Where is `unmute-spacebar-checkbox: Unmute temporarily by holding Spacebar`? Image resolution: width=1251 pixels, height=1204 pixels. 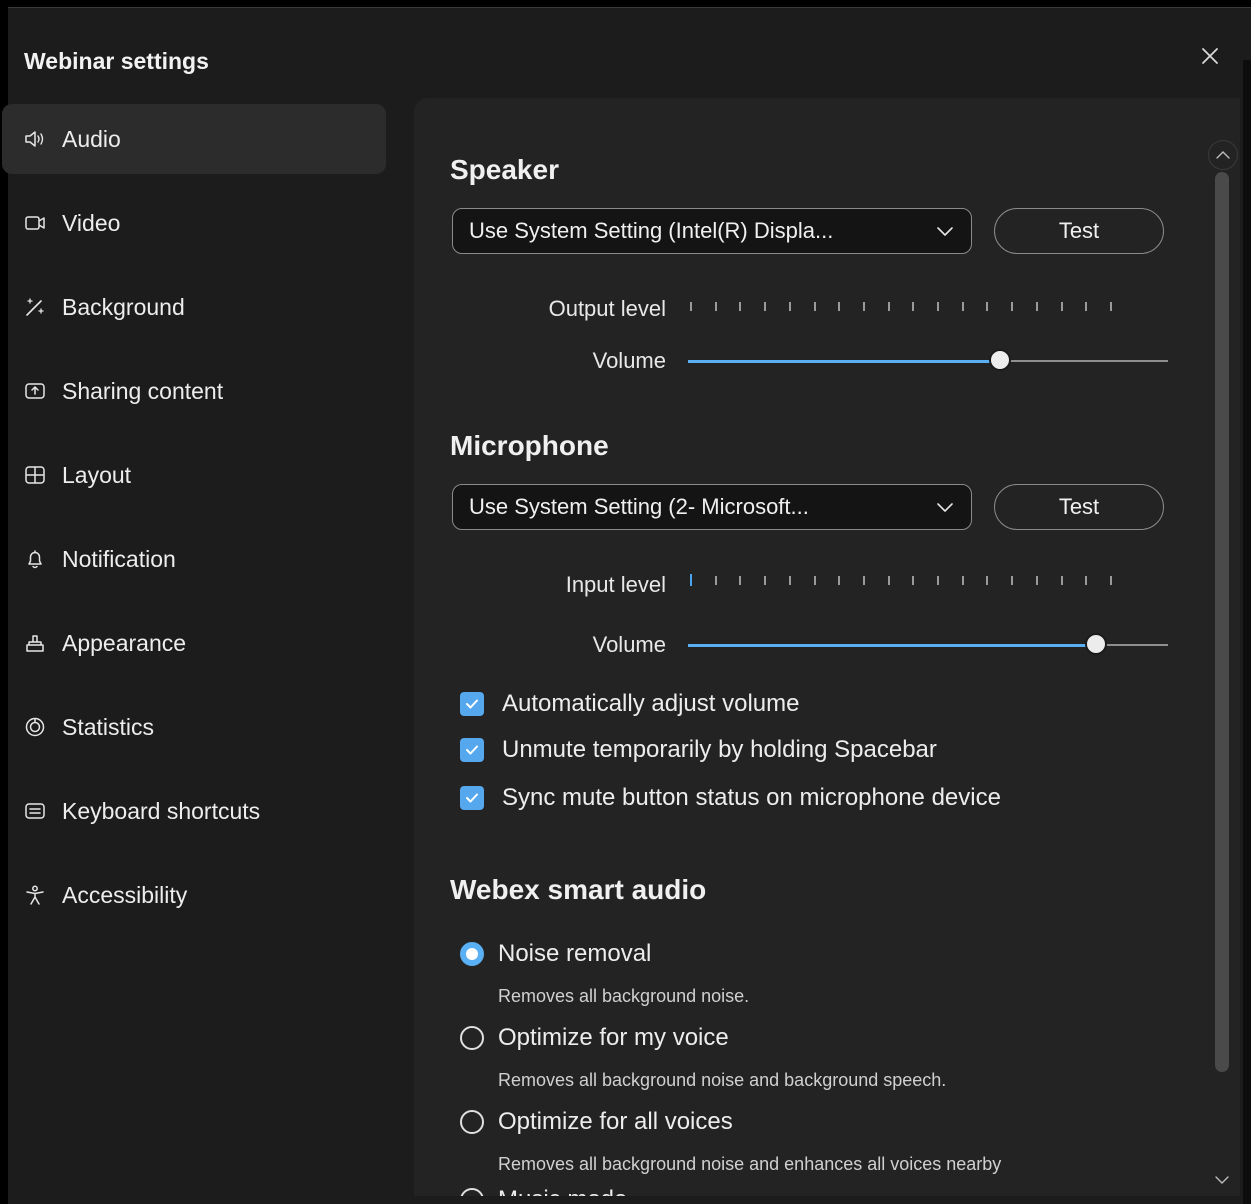
unmute-spacebar-checkbox: Unmute temporarily by holding Spacebar is located at coordinates (698, 750).